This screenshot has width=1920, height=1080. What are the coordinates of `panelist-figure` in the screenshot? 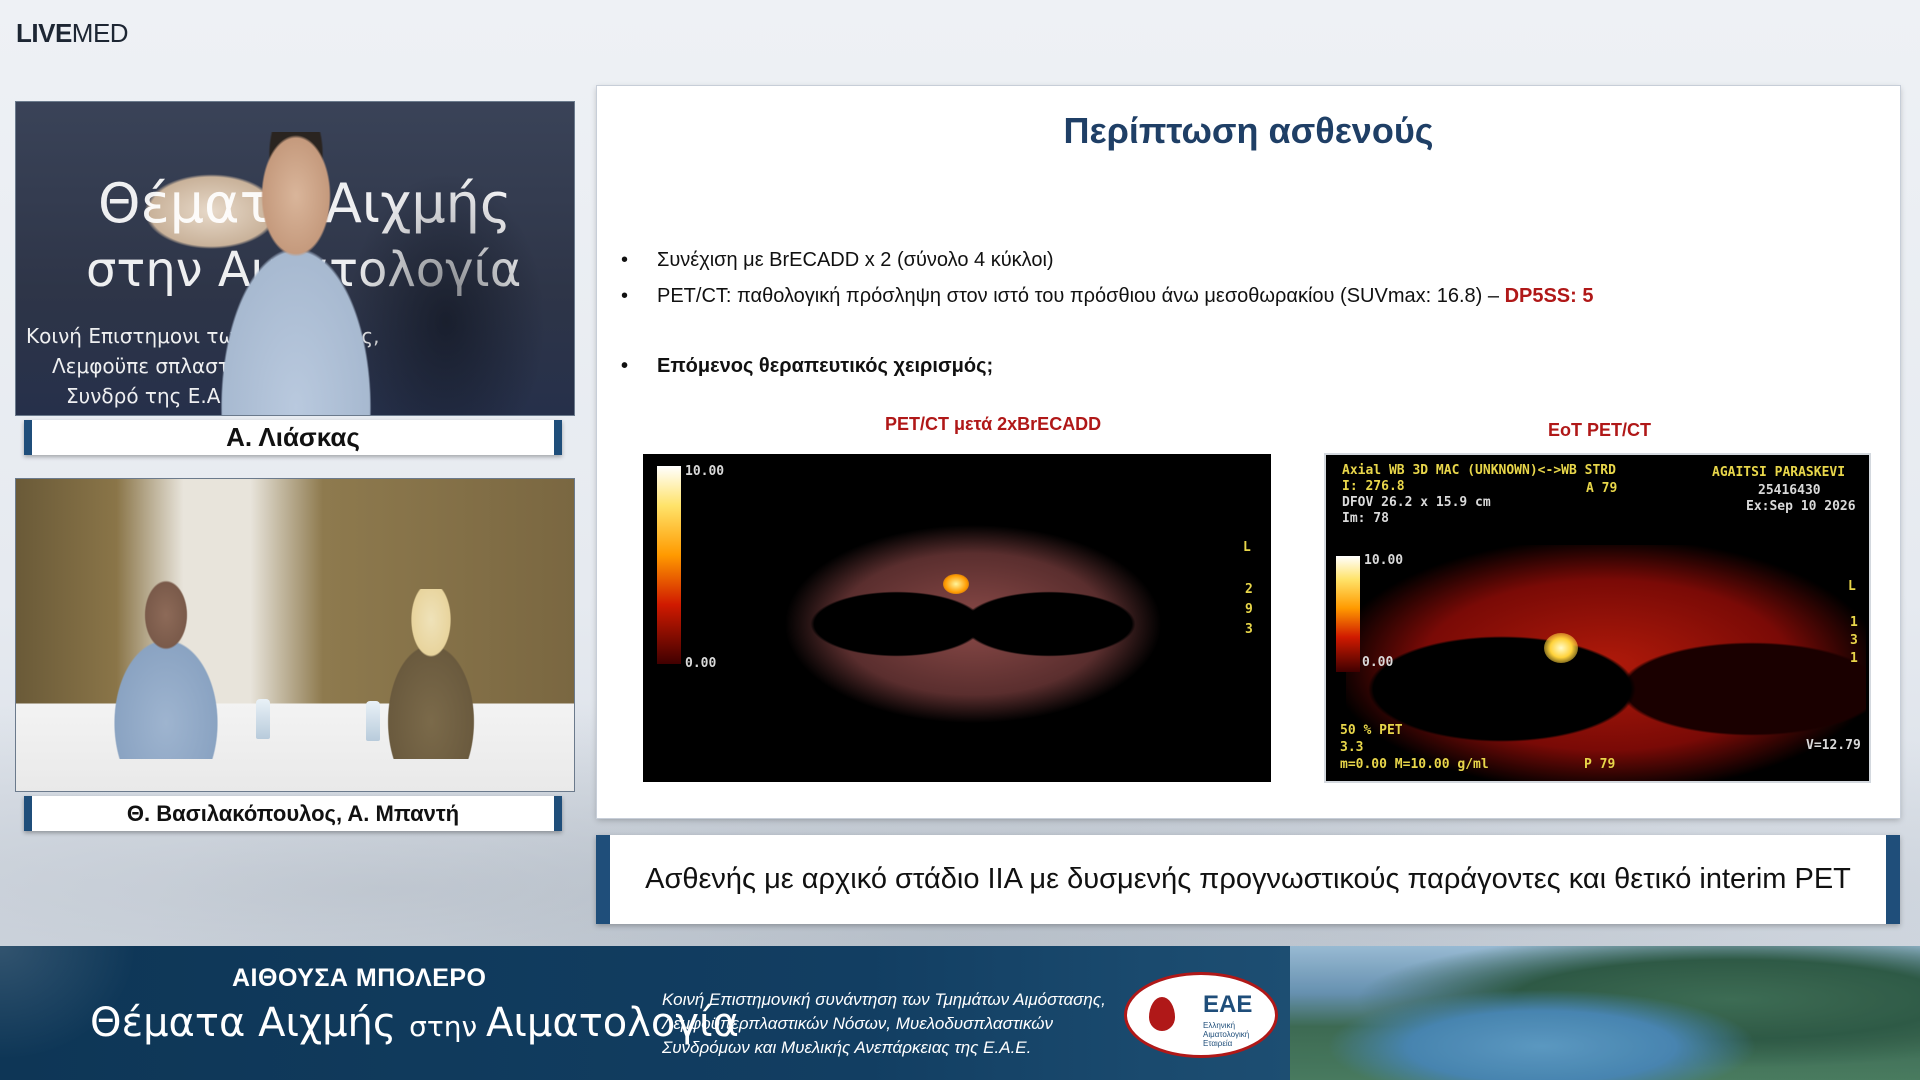 It's located at (166, 669).